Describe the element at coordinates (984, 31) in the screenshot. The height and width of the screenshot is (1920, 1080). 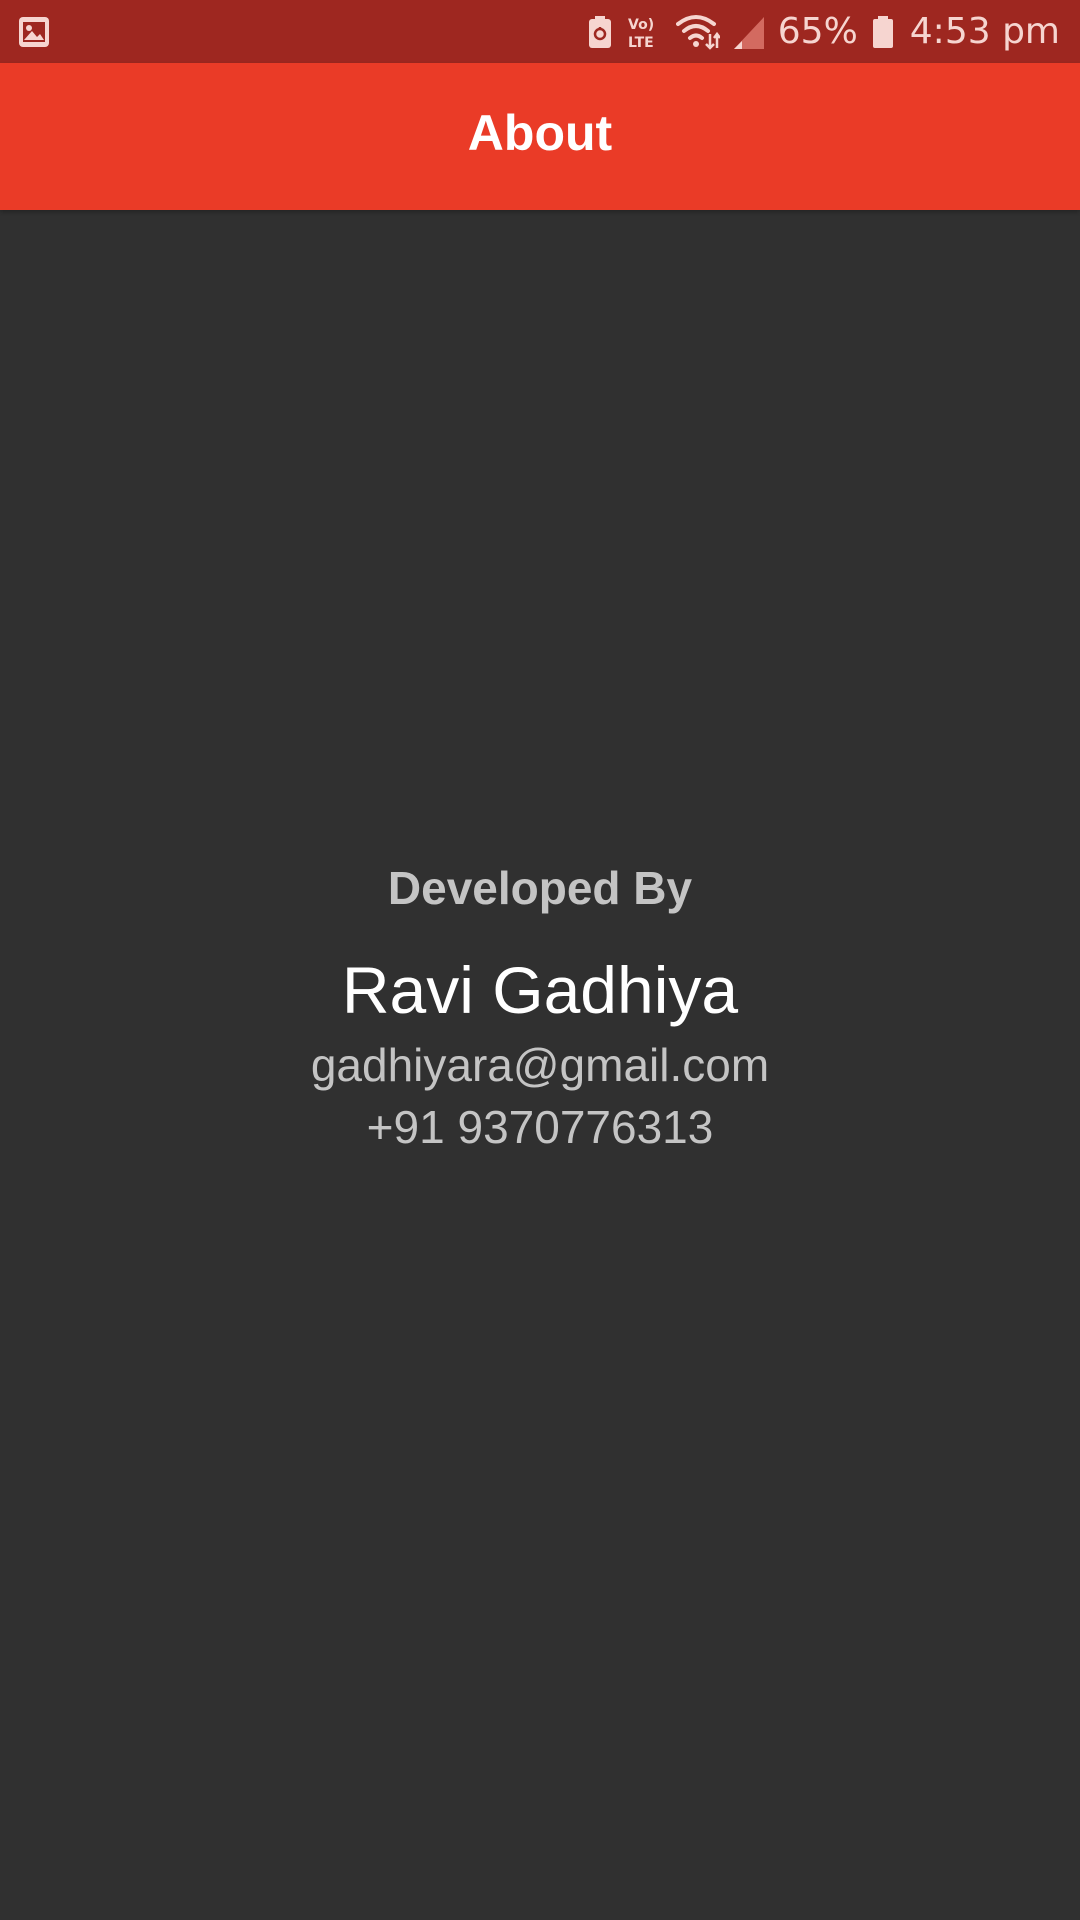
I see `status-clock: 4:53 pm` at that location.